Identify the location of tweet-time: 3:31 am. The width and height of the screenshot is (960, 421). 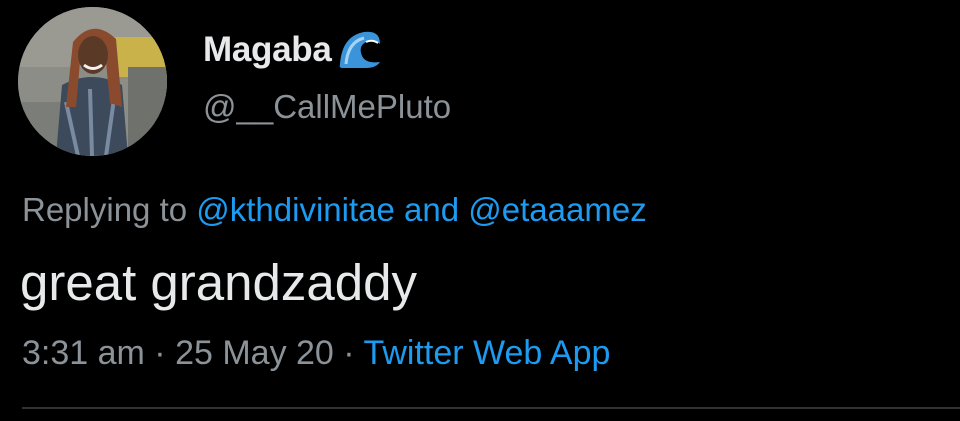
(83, 353).